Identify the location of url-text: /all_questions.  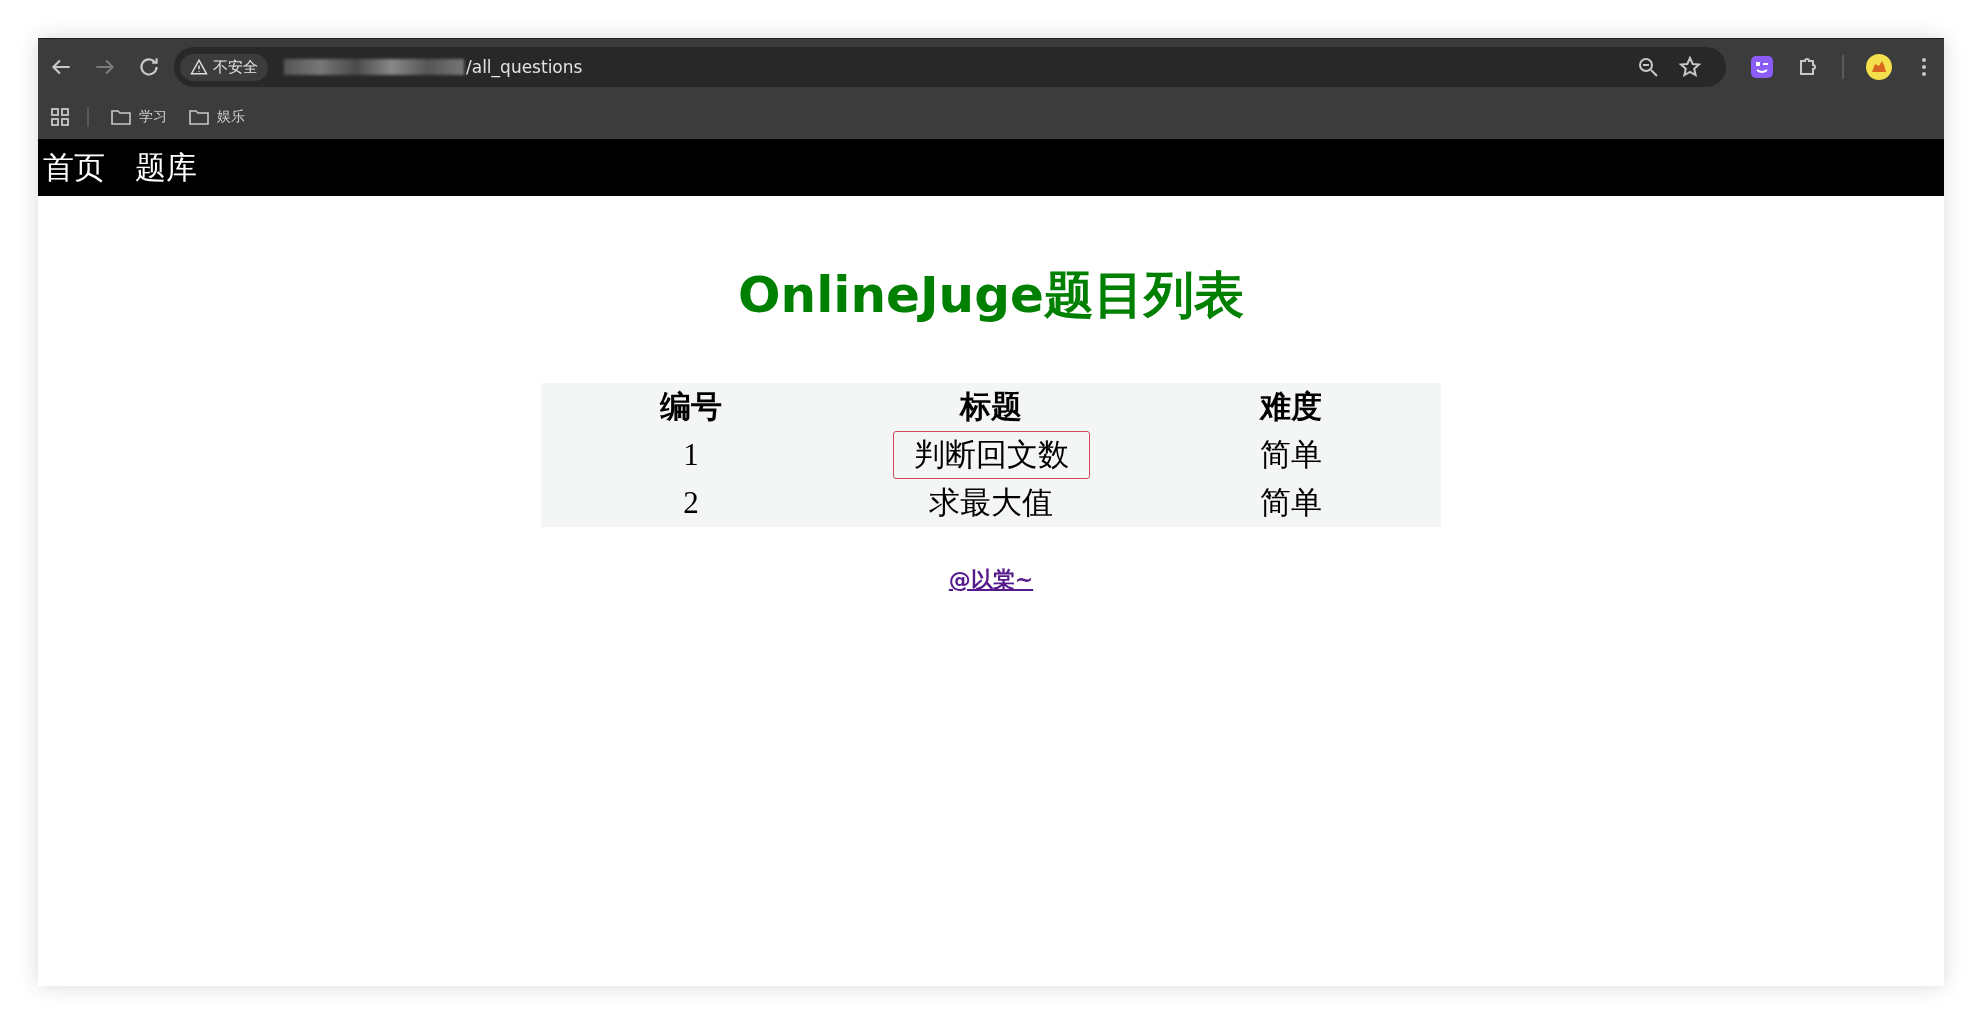
(524, 67).